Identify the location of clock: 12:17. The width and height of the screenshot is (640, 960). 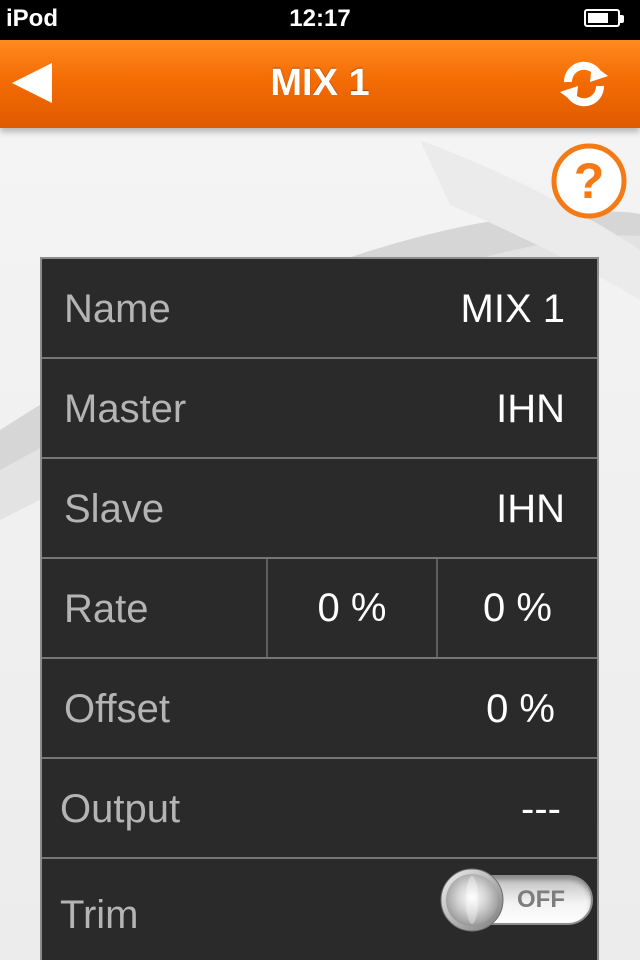
(320, 18).